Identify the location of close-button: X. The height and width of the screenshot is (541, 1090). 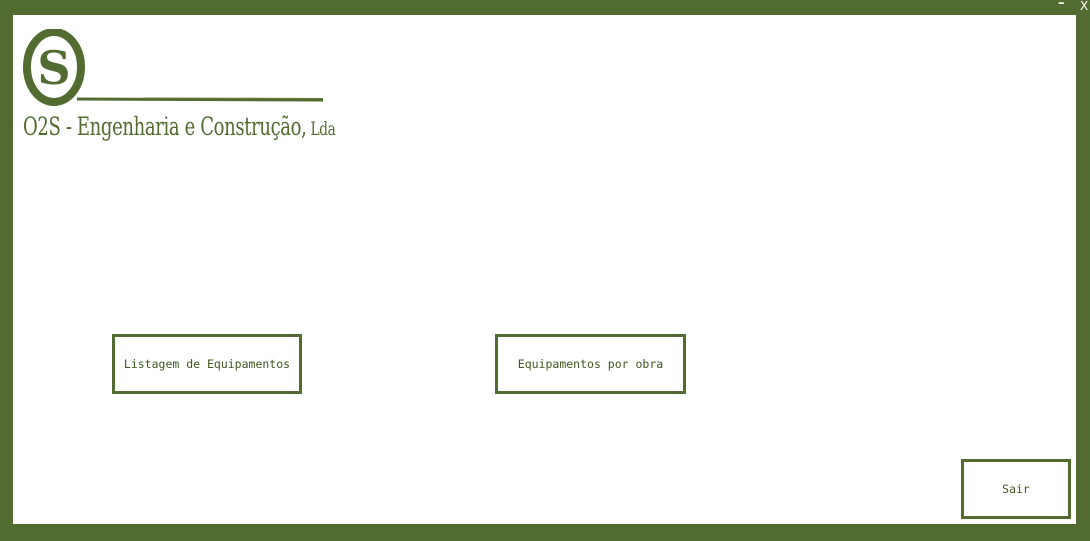
(1084, 6).